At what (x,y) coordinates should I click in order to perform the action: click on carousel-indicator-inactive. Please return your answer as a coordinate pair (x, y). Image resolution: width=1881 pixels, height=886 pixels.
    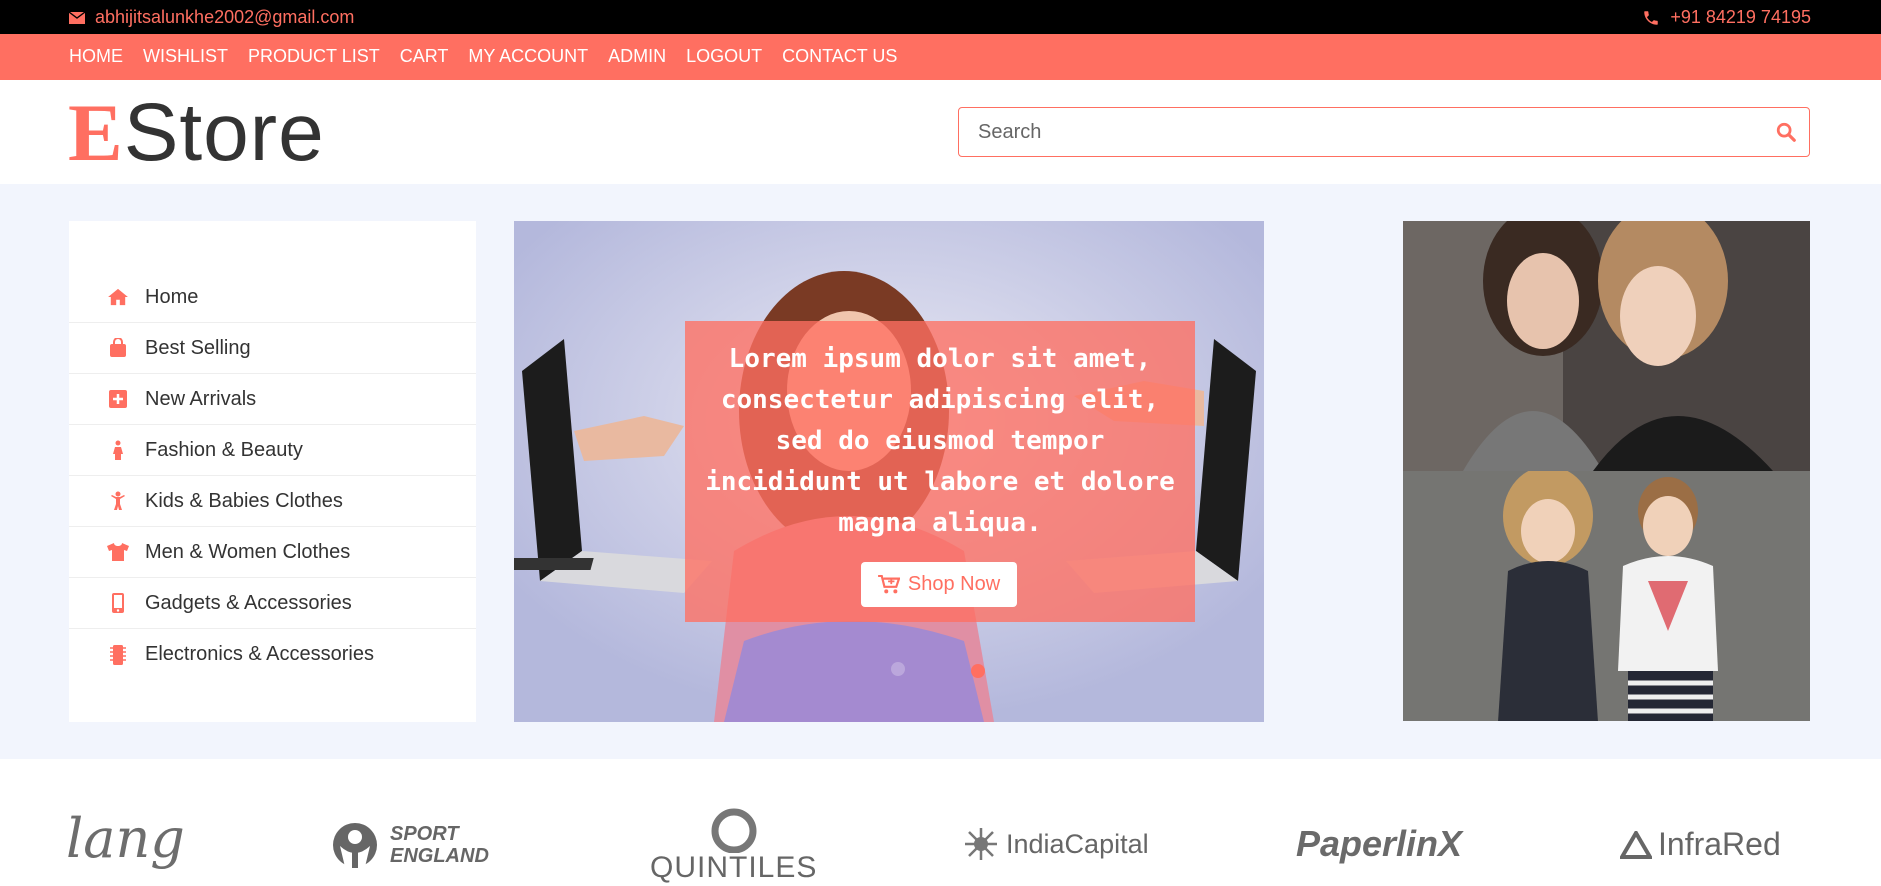
    Looking at the image, I should click on (898, 669).